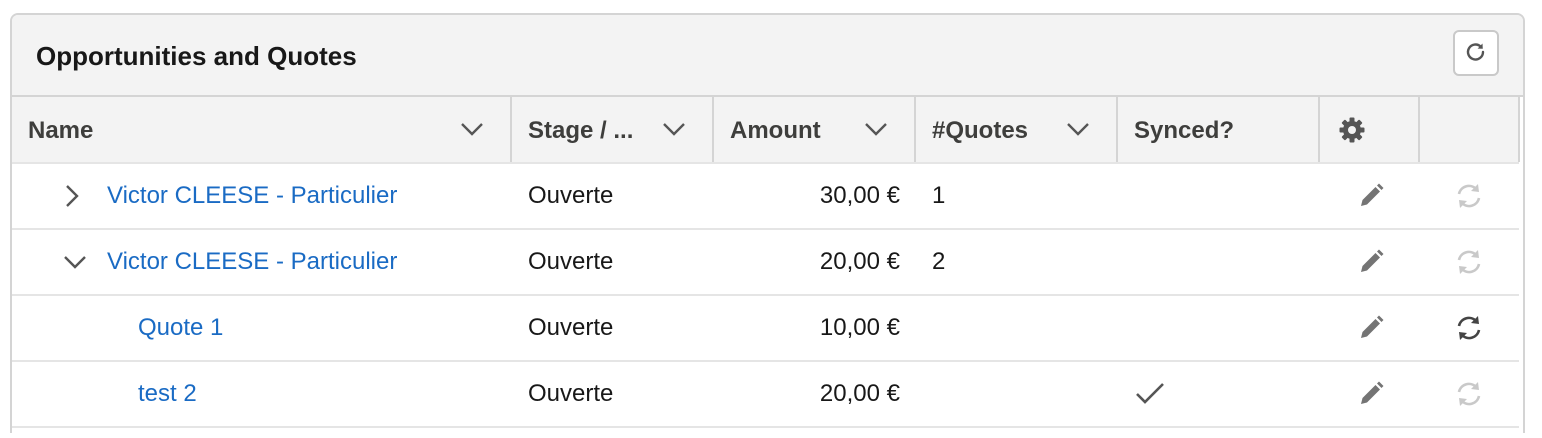  I want to click on column-header-settings, so click(1370, 129).